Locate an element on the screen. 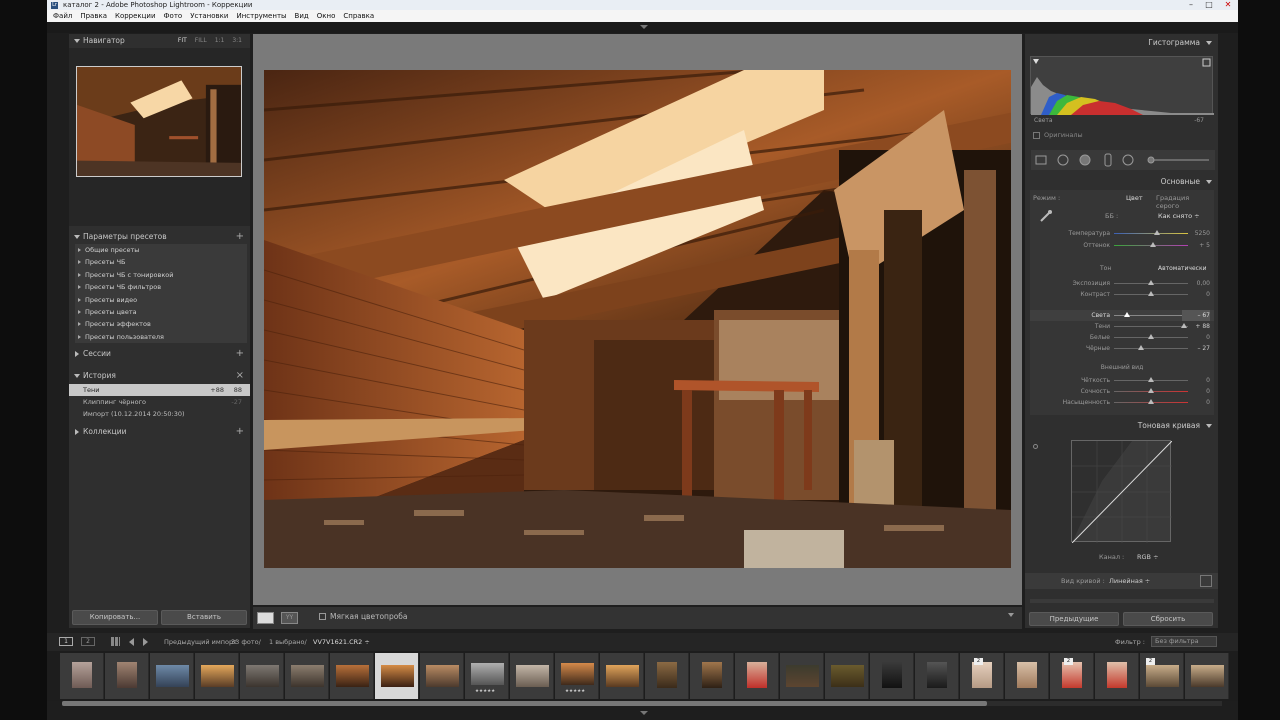  history-item: Тени +88 88 is located at coordinates (159, 390).